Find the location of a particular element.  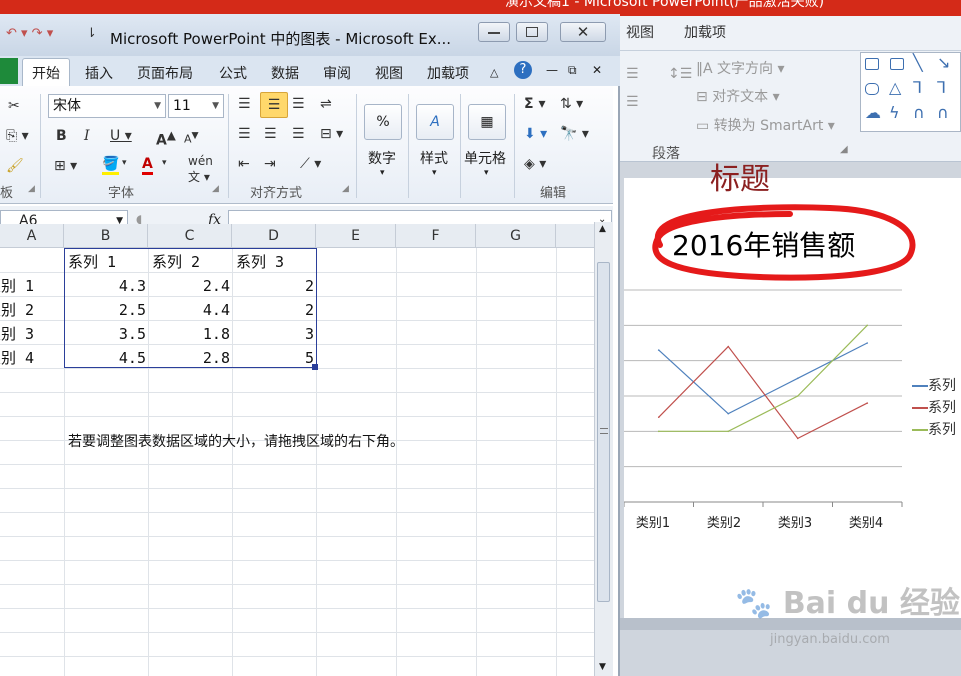

data-cell: 4.5 is located at coordinates (105, 358).